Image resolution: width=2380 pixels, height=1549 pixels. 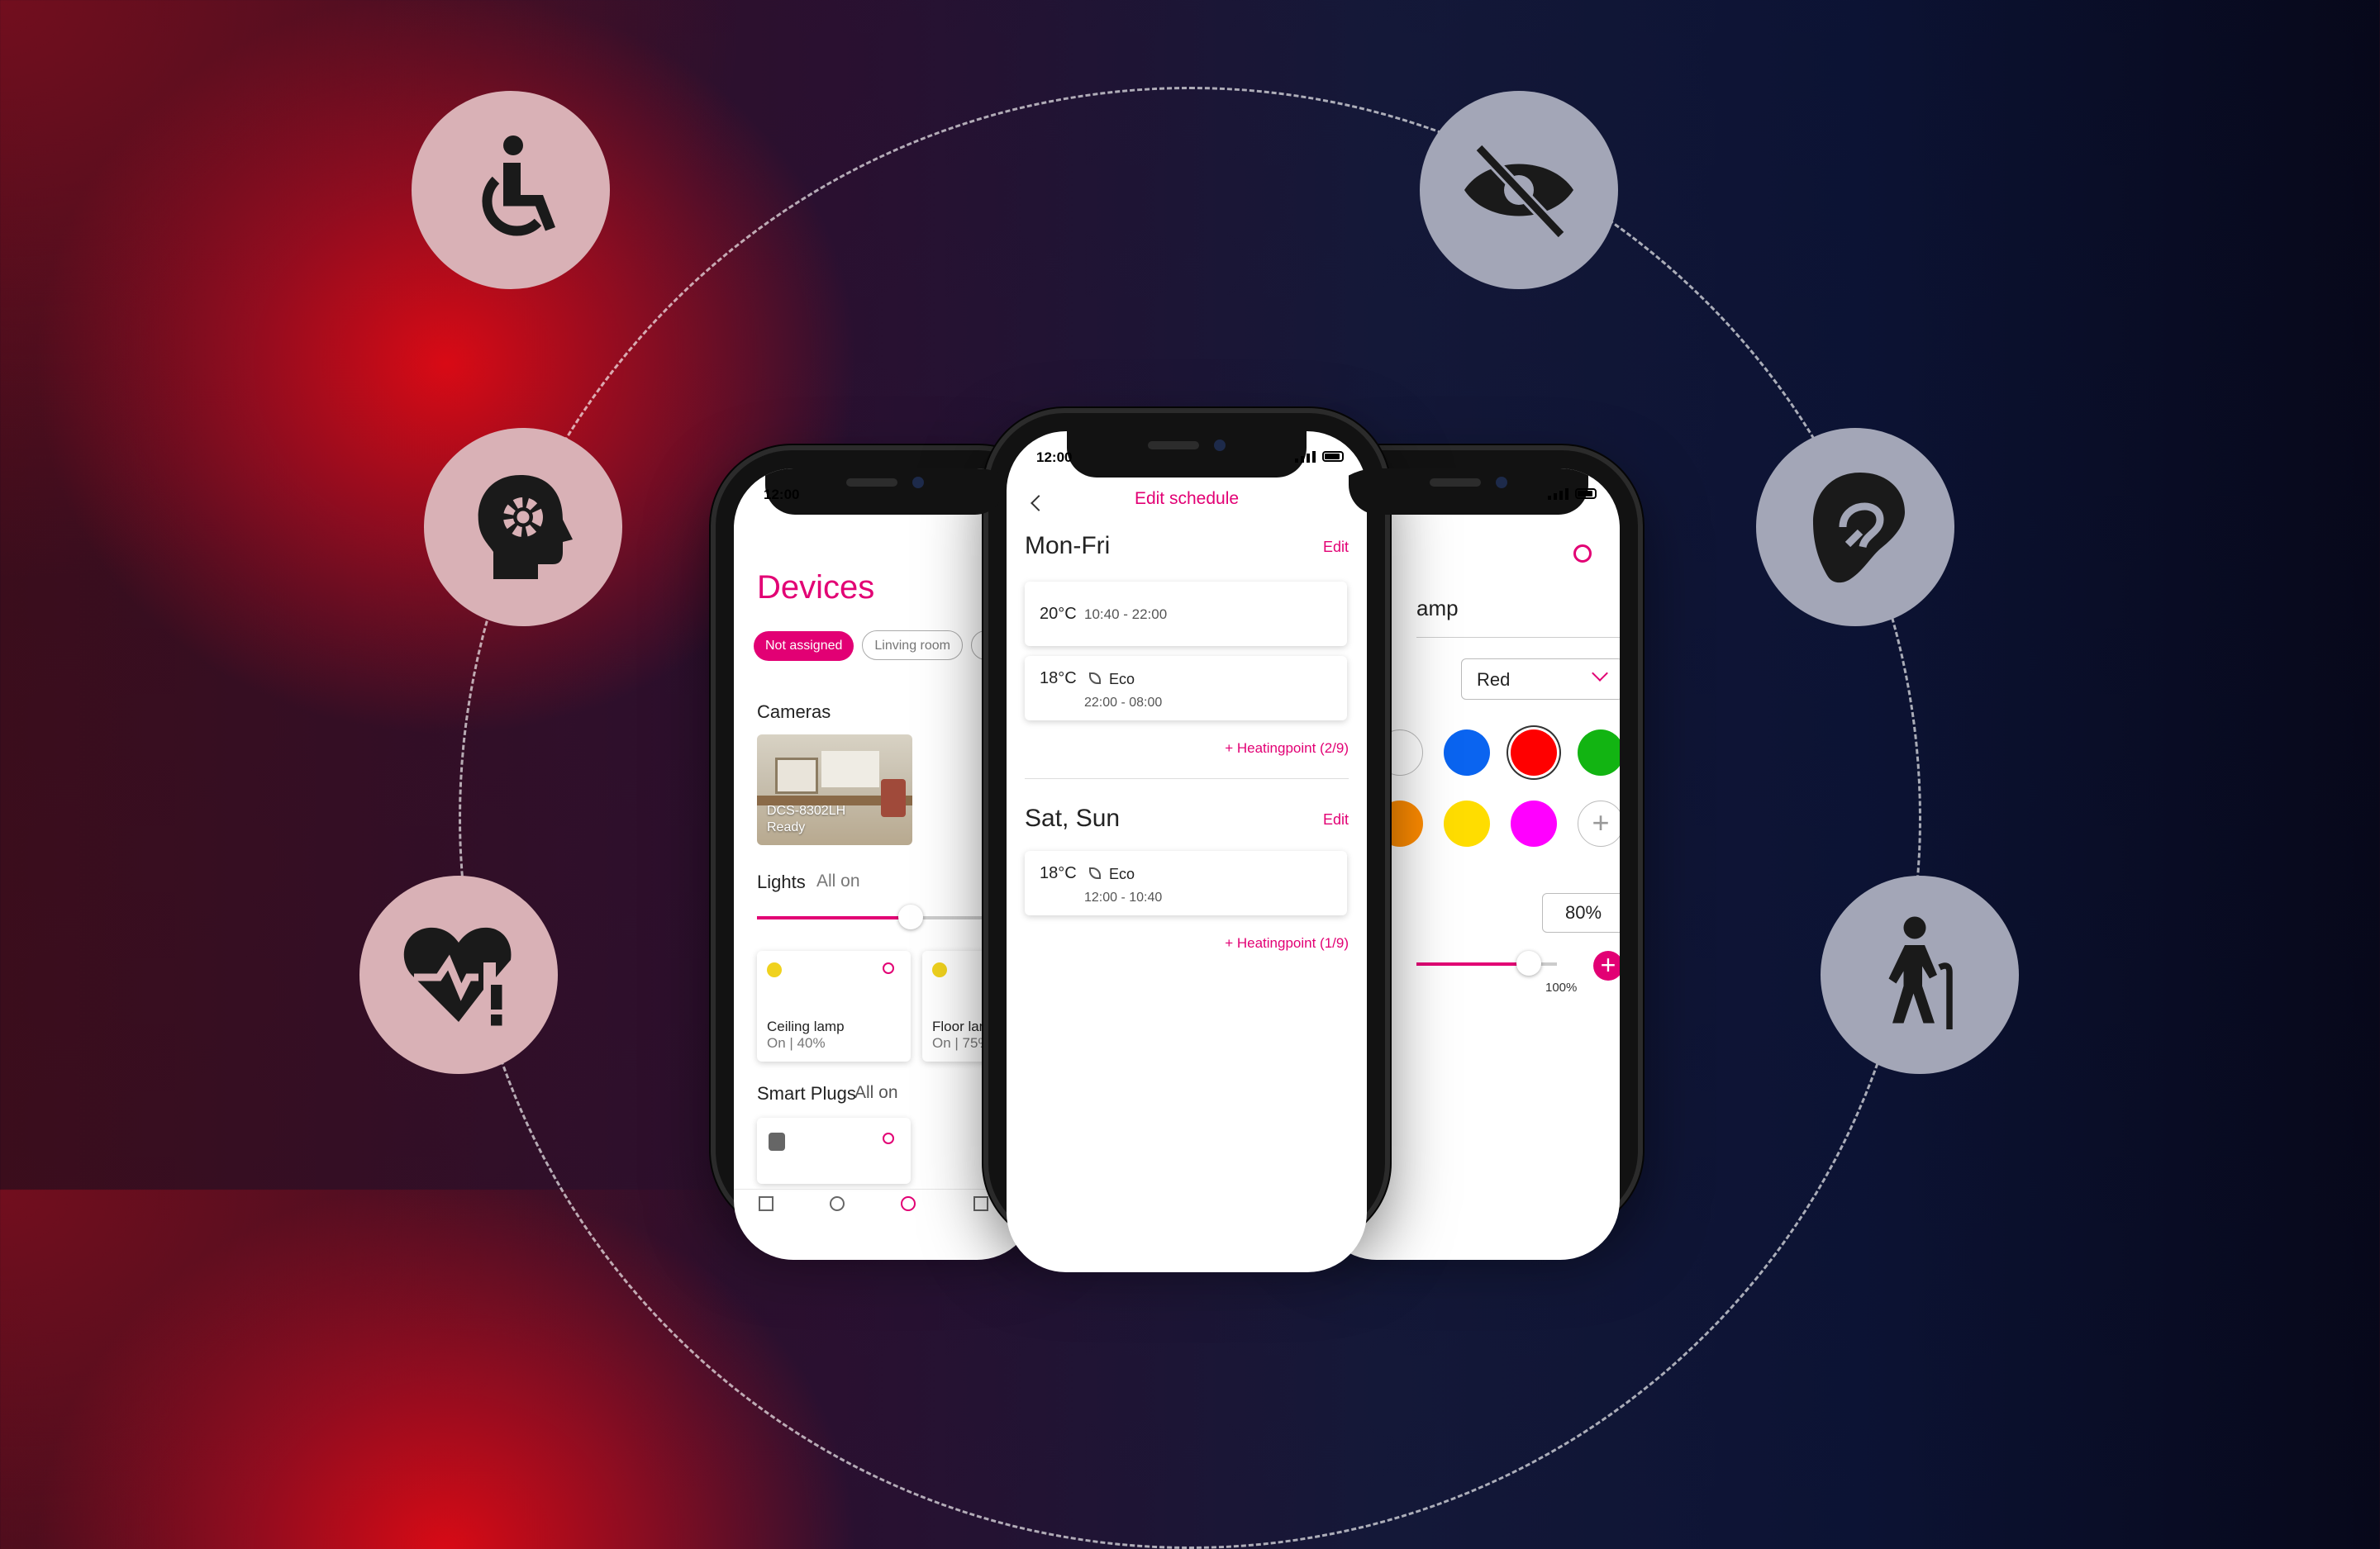 What do you see at coordinates (1126, 614) in the screenshot?
I see `heatingpoint-time: 10:40 - 22:00` at bounding box center [1126, 614].